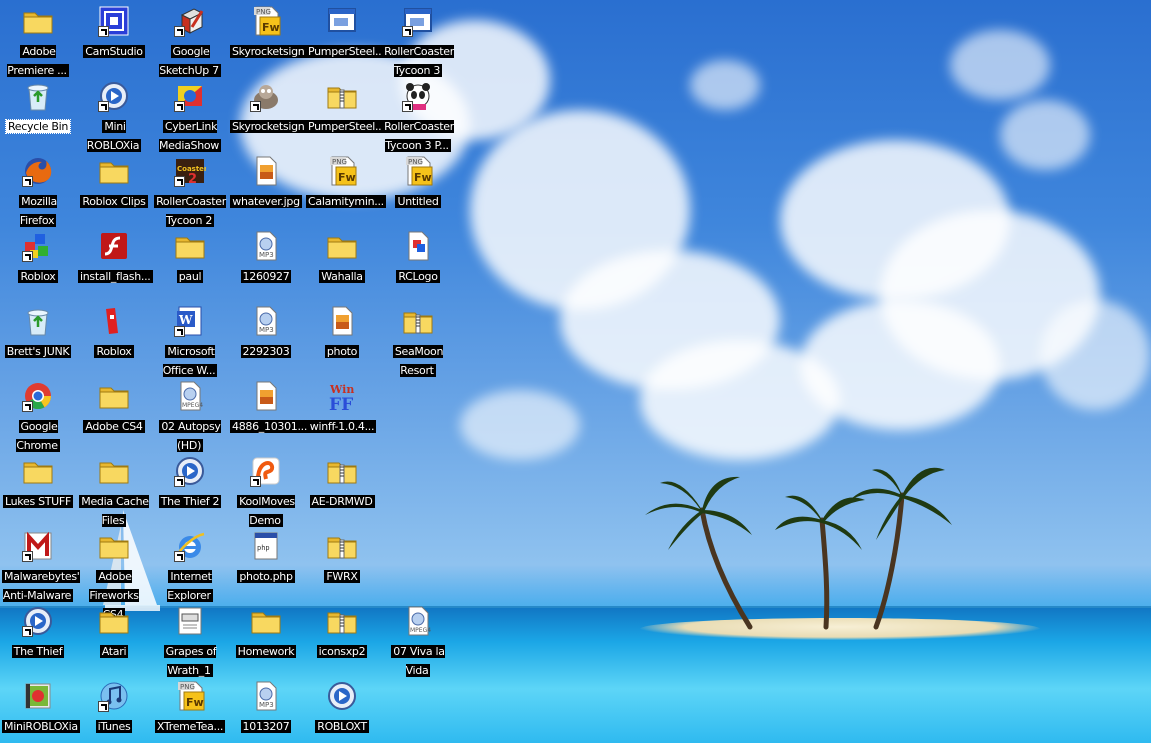 The width and height of the screenshot is (1151, 743). I want to click on desktop-icon: Wahalla, so click(342, 265).